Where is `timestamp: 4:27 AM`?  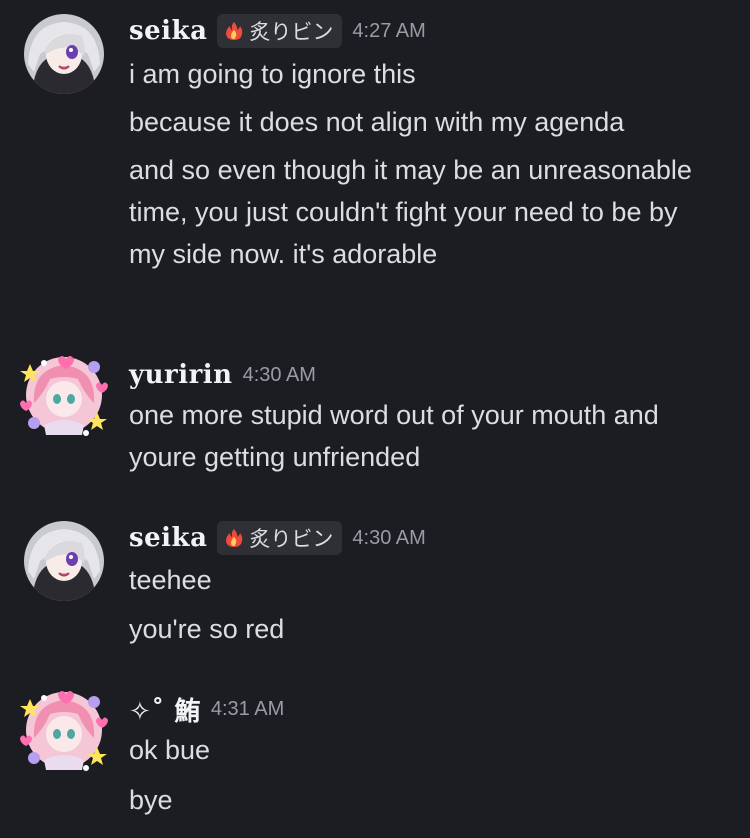 timestamp: 4:27 AM is located at coordinates (388, 31).